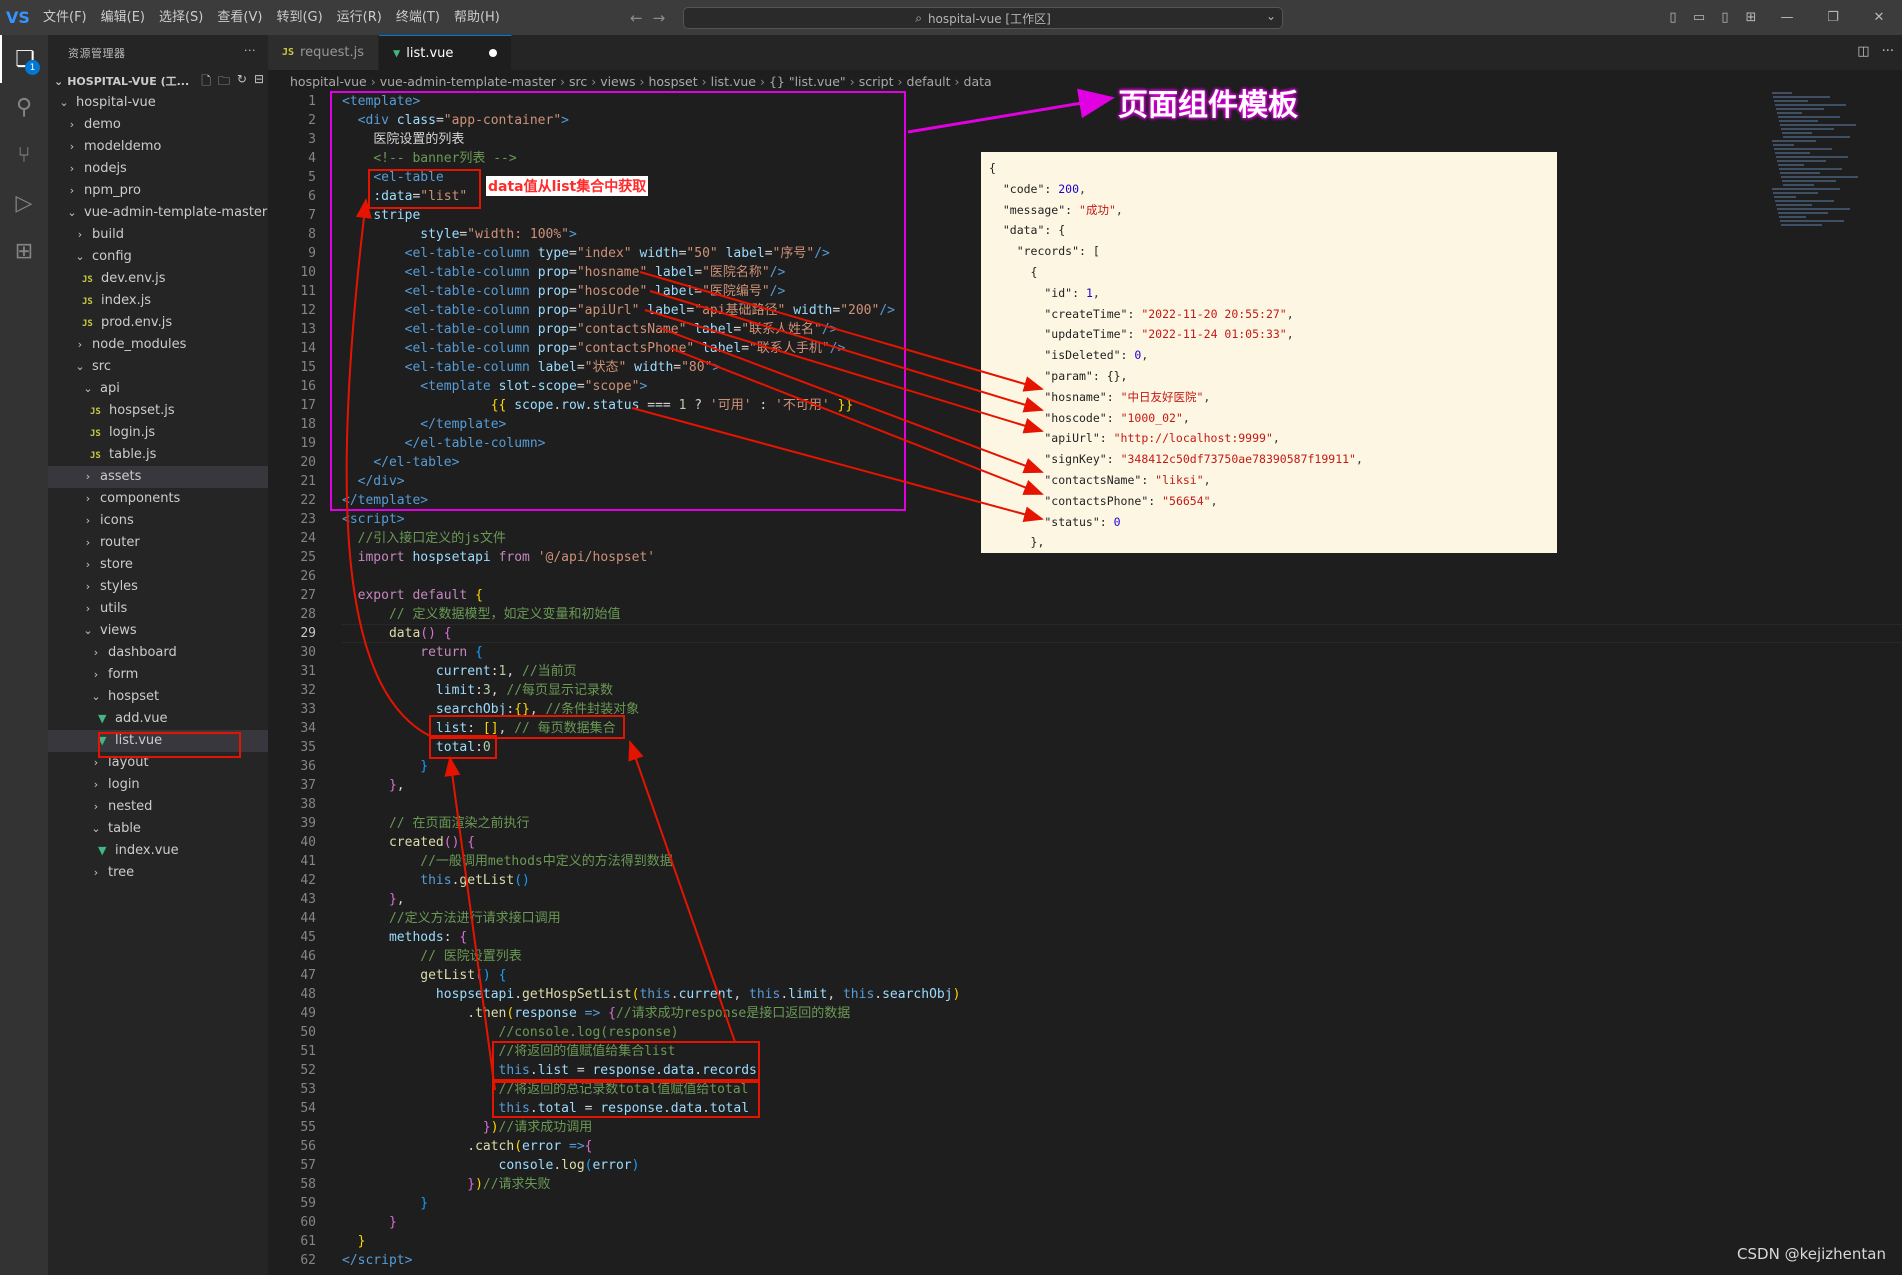 Image resolution: width=1902 pixels, height=1275 pixels. I want to click on tree-file: JS dev.env.js, so click(158, 279).